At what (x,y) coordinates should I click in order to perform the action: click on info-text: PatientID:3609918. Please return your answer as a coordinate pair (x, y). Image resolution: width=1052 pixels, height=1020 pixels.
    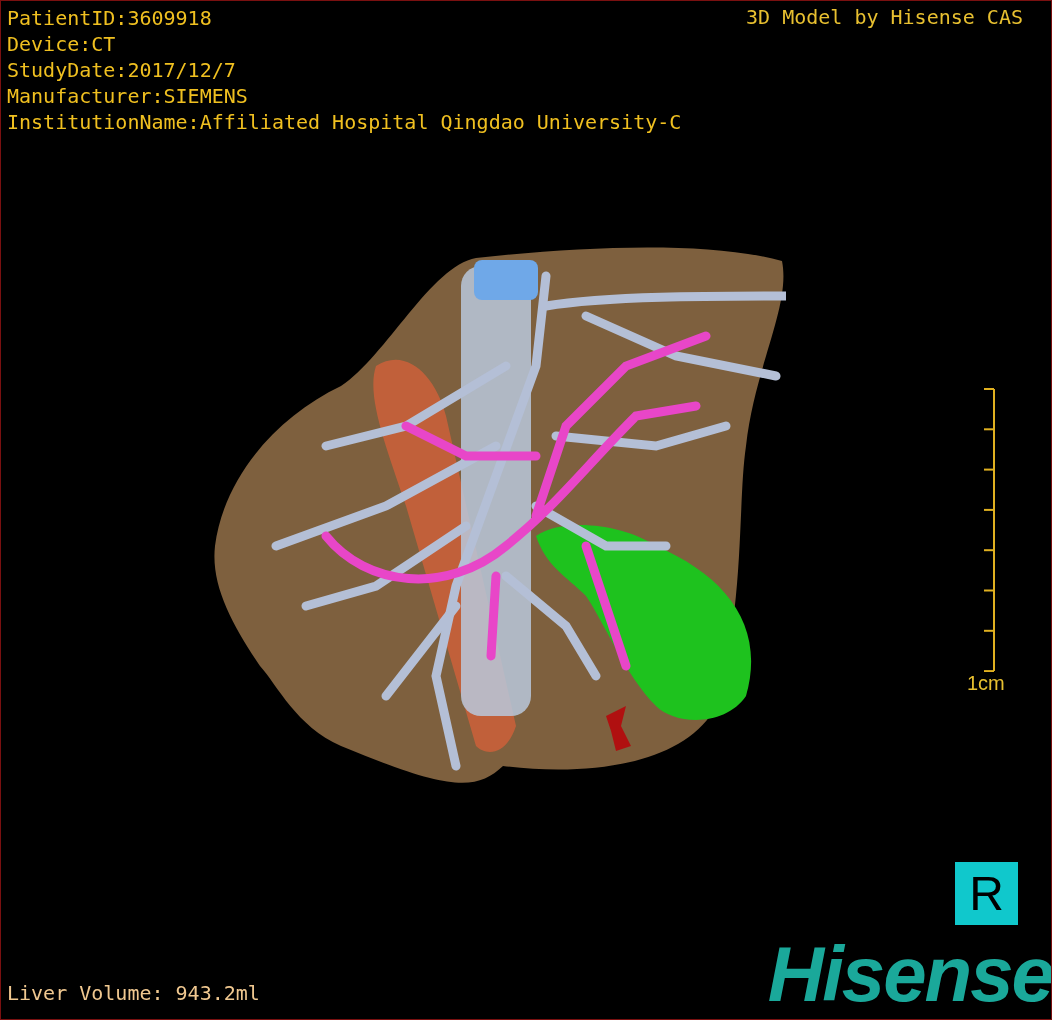
    Looking at the image, I should click on (109, 18).